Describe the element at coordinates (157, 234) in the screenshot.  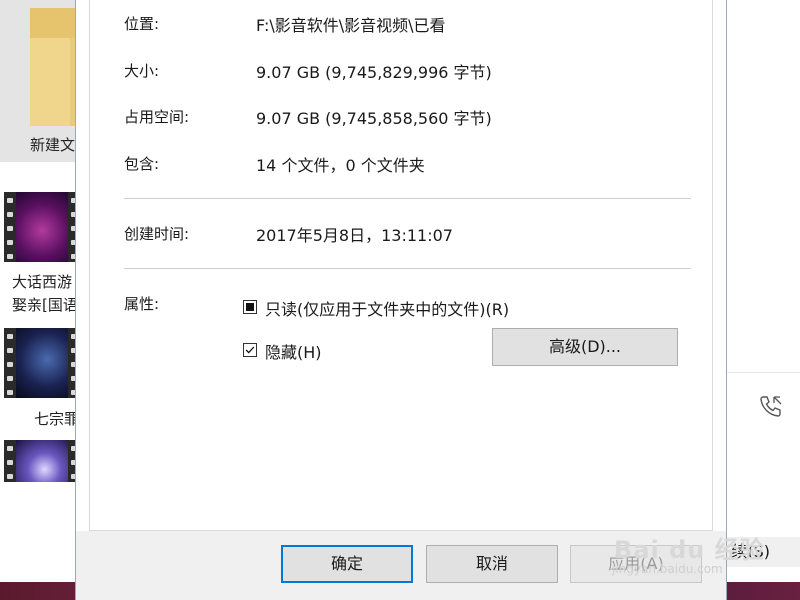
I see `created-label: 创建时间:` at that location.